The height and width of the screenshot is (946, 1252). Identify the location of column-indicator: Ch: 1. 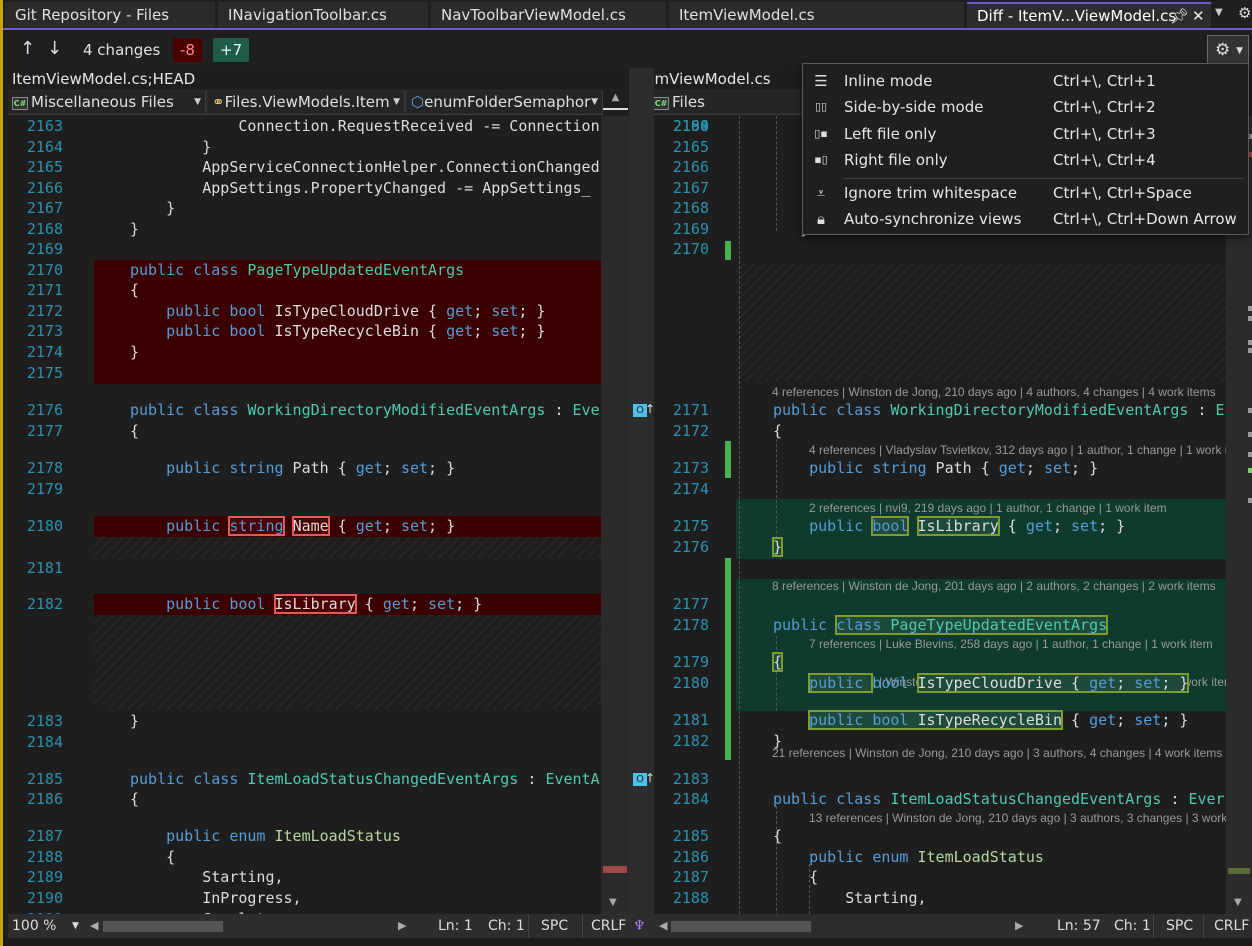
(506, 926).